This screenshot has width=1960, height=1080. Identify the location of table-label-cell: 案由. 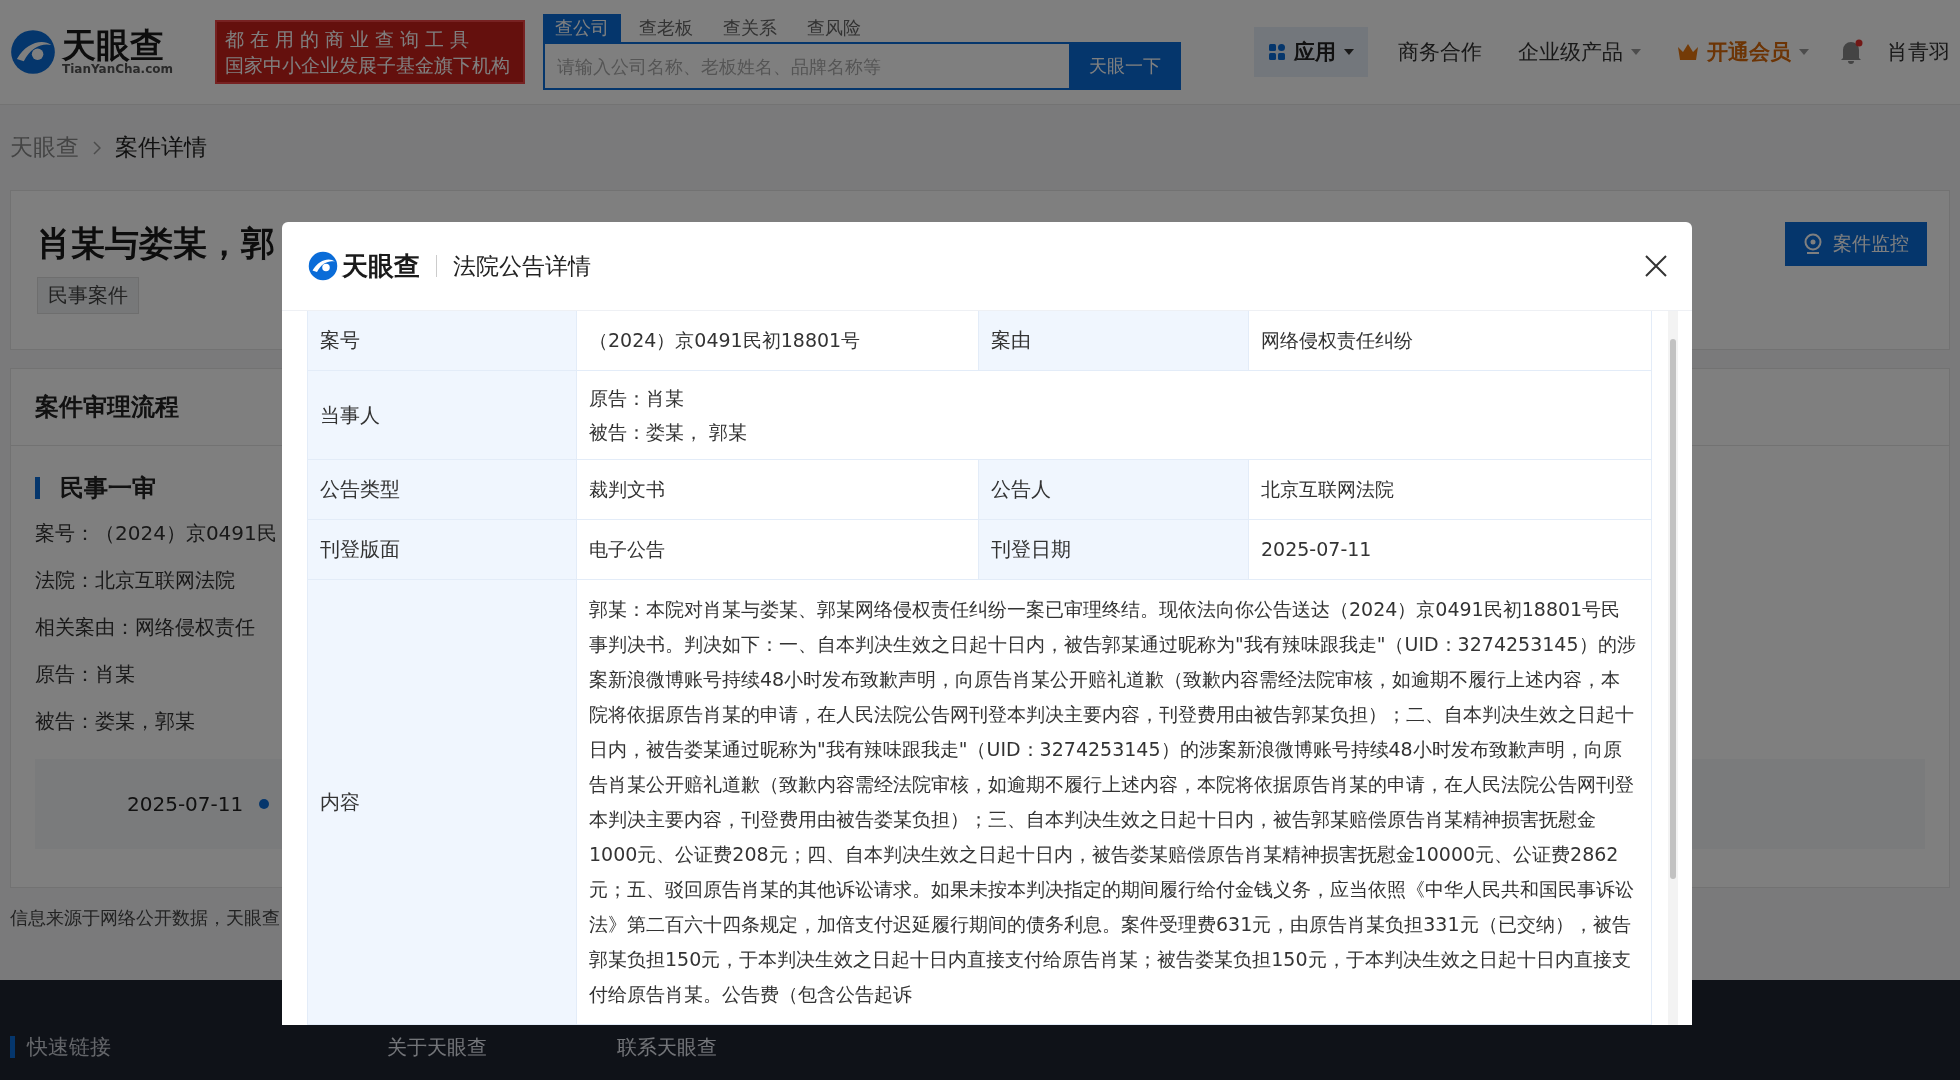
(1114, 341).